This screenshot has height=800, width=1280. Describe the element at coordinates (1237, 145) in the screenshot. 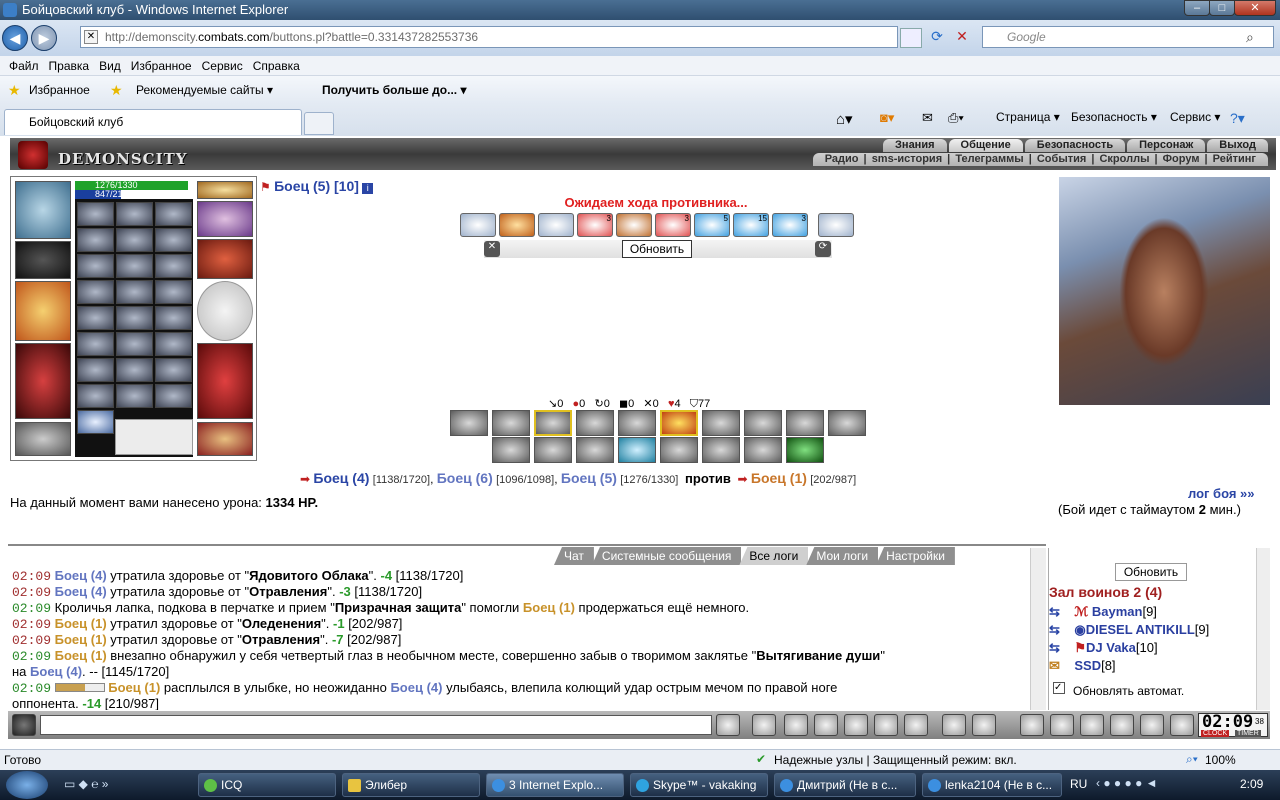

I see `menu-exit: Выход` at that location.